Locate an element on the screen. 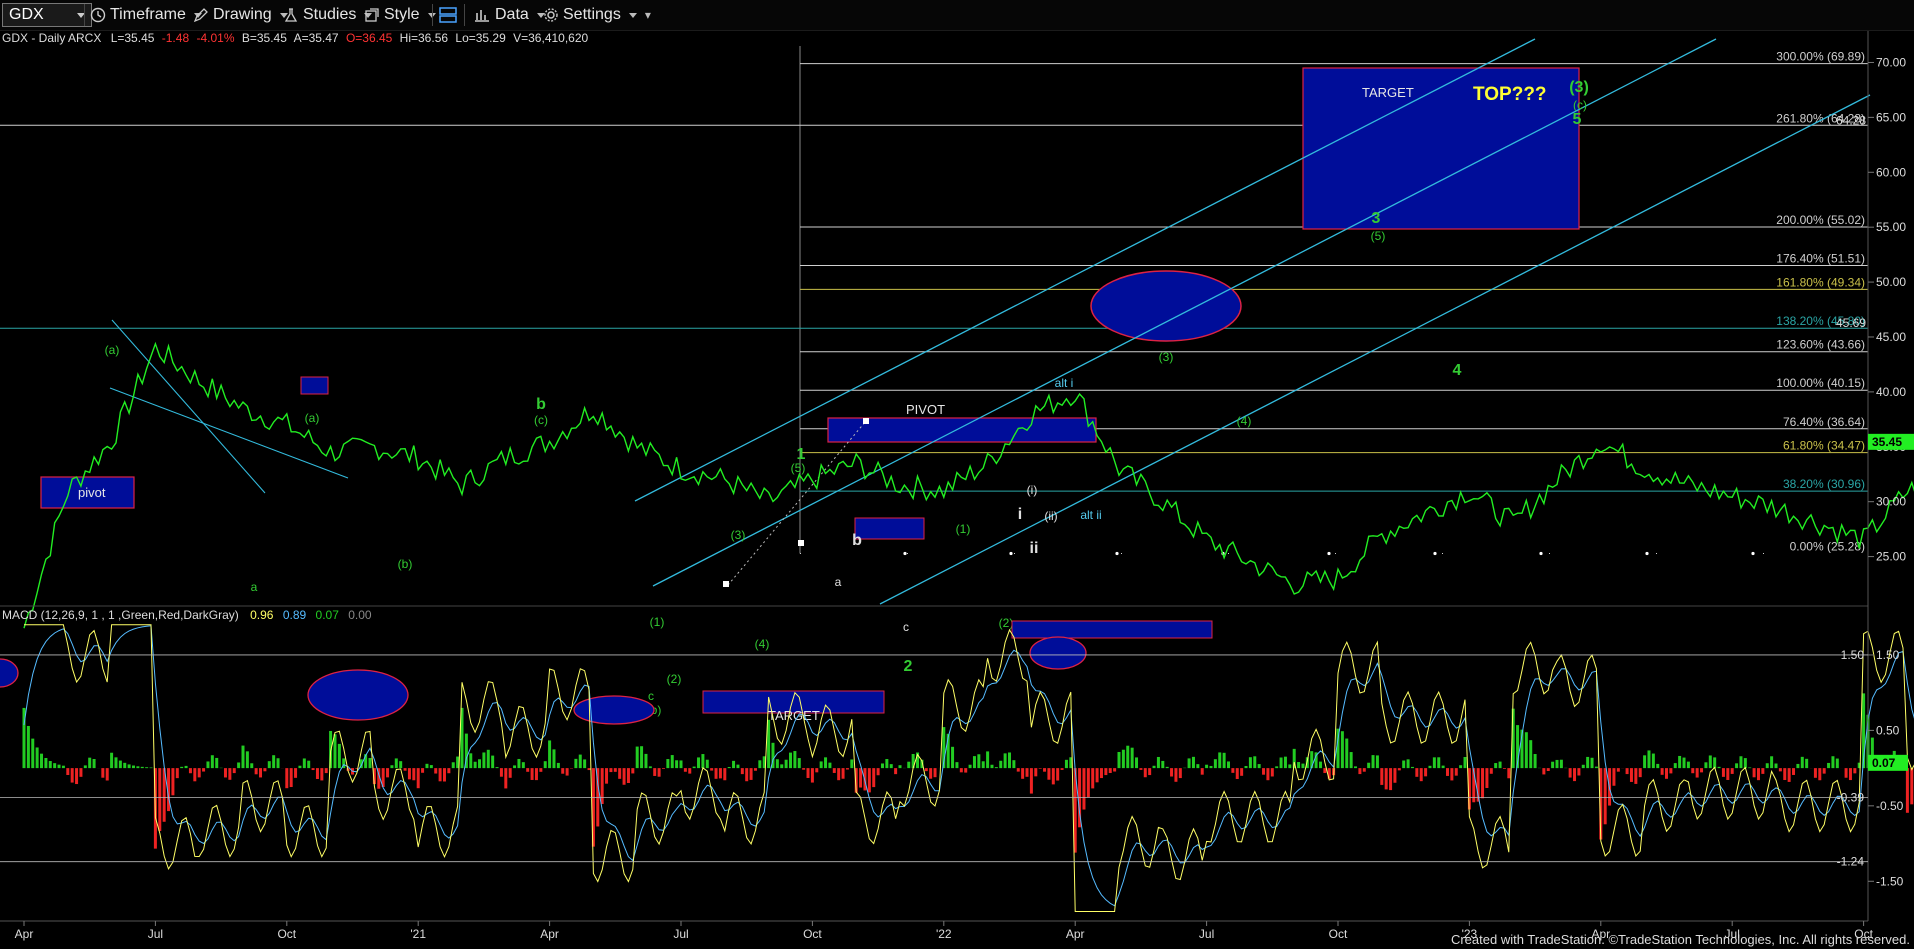 The image size is (1914, 949). wave-3-ellipse is located at coordinates (1166, 306).